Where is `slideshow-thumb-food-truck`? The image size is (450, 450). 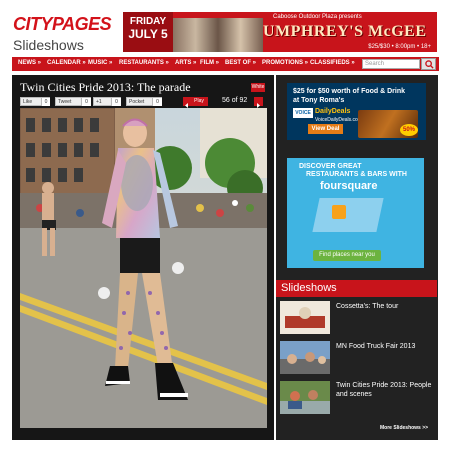 slideshow-thumb-food-truck is located at coordinates (305, 357).